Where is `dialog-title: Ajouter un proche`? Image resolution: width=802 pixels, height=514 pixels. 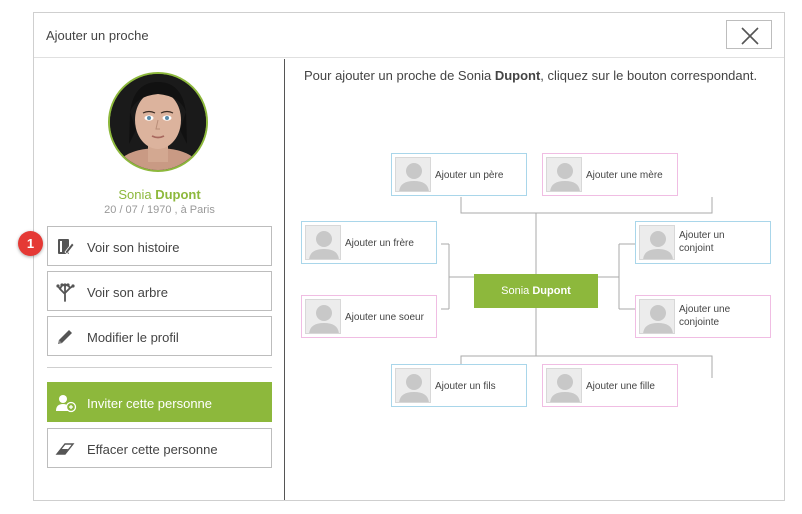
dialog-title: Ajouter un proche is located at coordinates (97, 35).